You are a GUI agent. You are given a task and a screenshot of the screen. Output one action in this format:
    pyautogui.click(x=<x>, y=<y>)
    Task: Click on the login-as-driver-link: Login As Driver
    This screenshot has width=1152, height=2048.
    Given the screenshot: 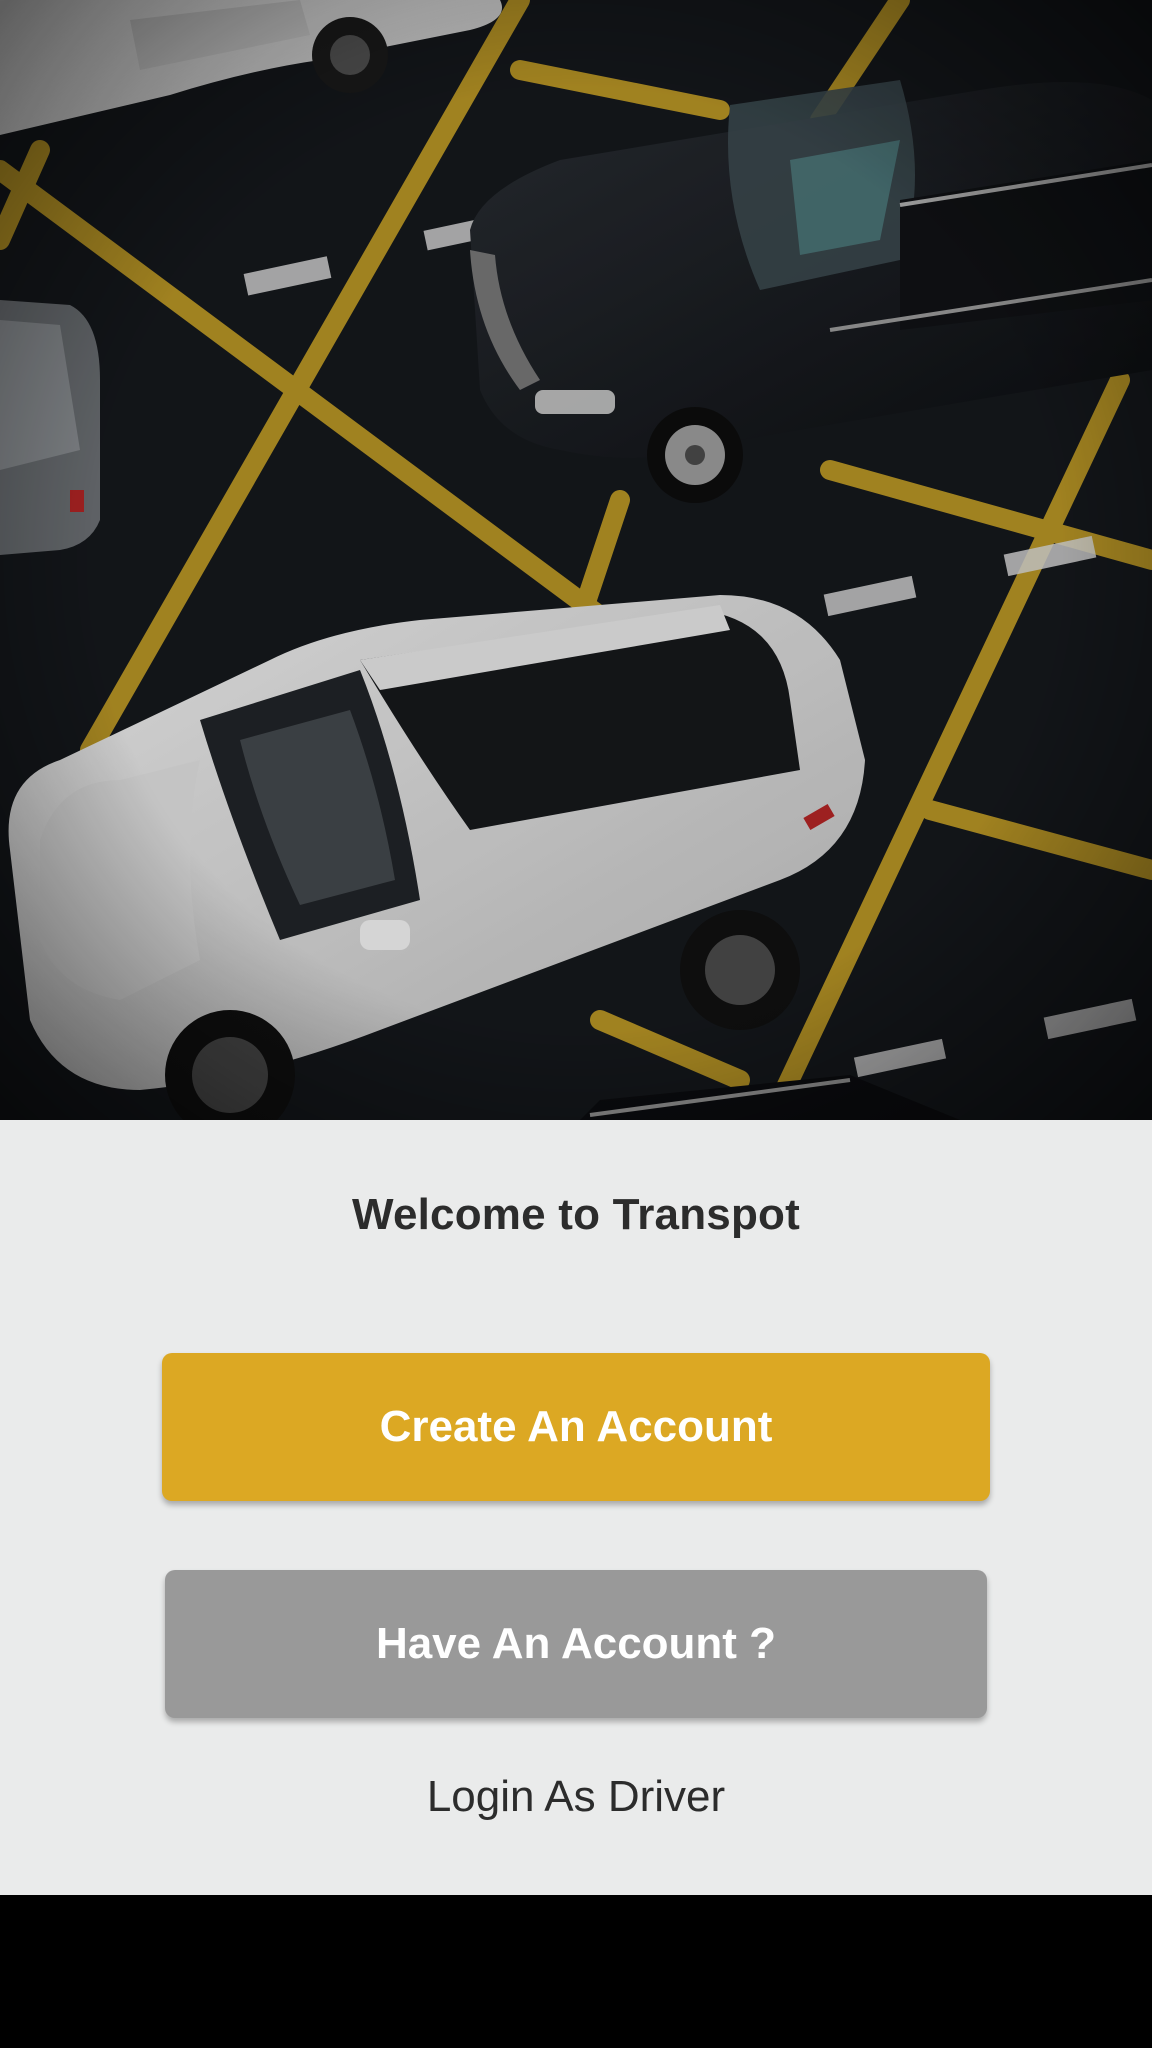 What is the action you would take?
    pyautogui.click(x=576, y=1797)
    